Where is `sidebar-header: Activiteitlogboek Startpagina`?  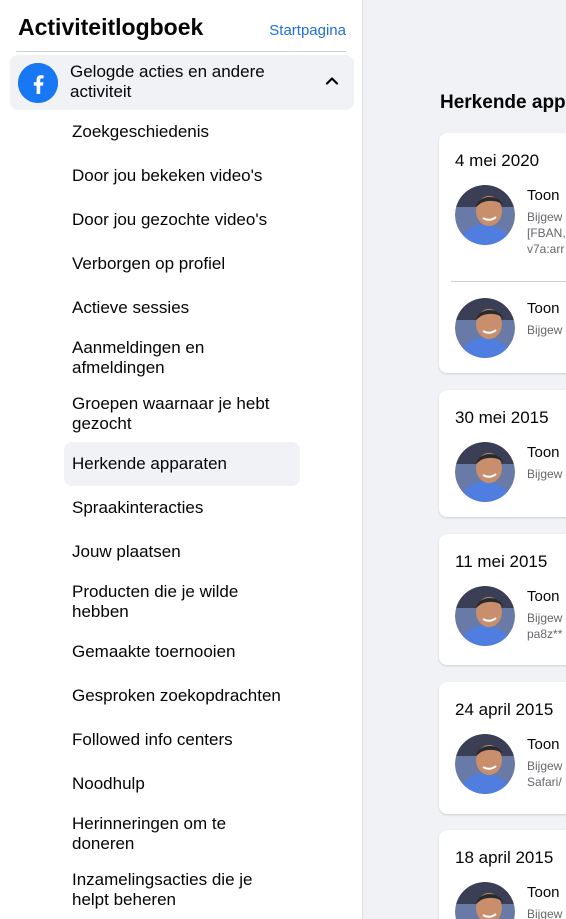 sidebar-header: Activiteitlogboek Startpagina is located at coordinates (181, 26).